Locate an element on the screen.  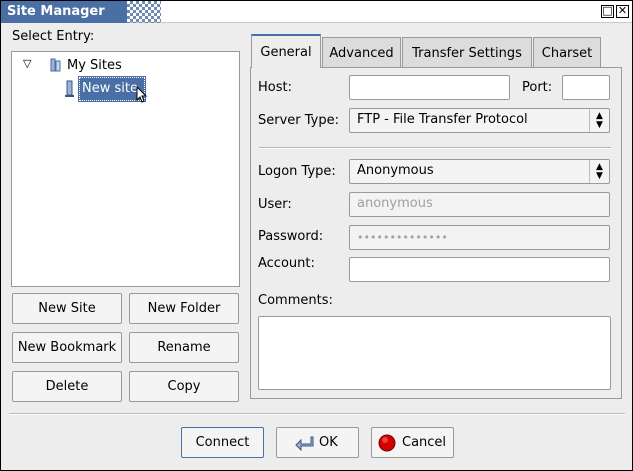
new-site-button: New Site is located at coordinates (67, 308).